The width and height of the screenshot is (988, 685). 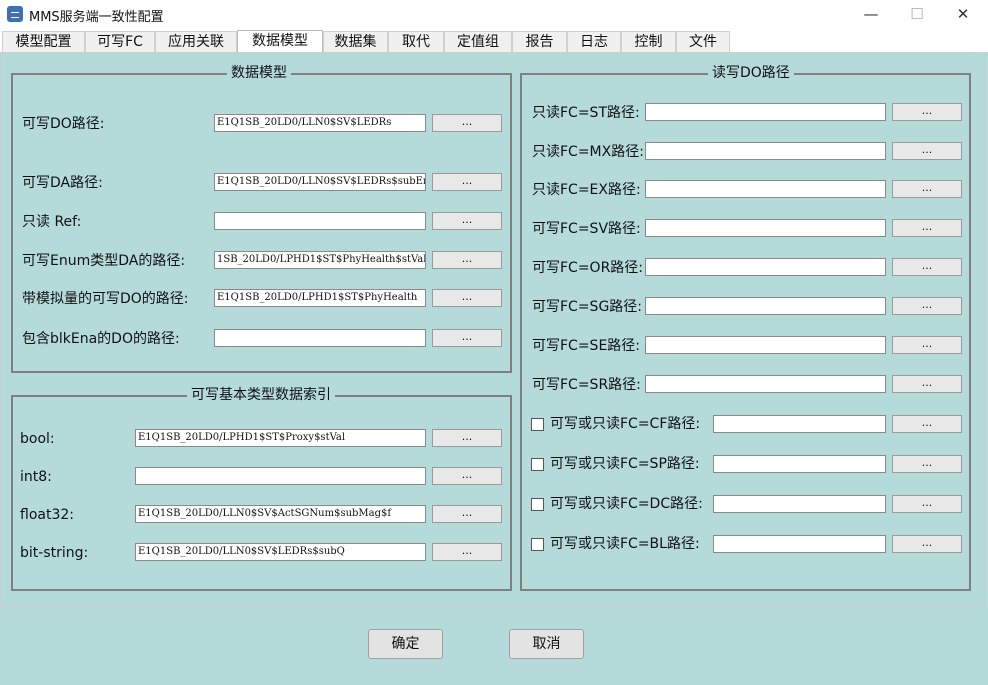 What do you see at coordinates (626, 504) in the screenshot?
I see `fc-dc-label: 可写或只读FC=DC路径:` at bounding box center [626, 504].